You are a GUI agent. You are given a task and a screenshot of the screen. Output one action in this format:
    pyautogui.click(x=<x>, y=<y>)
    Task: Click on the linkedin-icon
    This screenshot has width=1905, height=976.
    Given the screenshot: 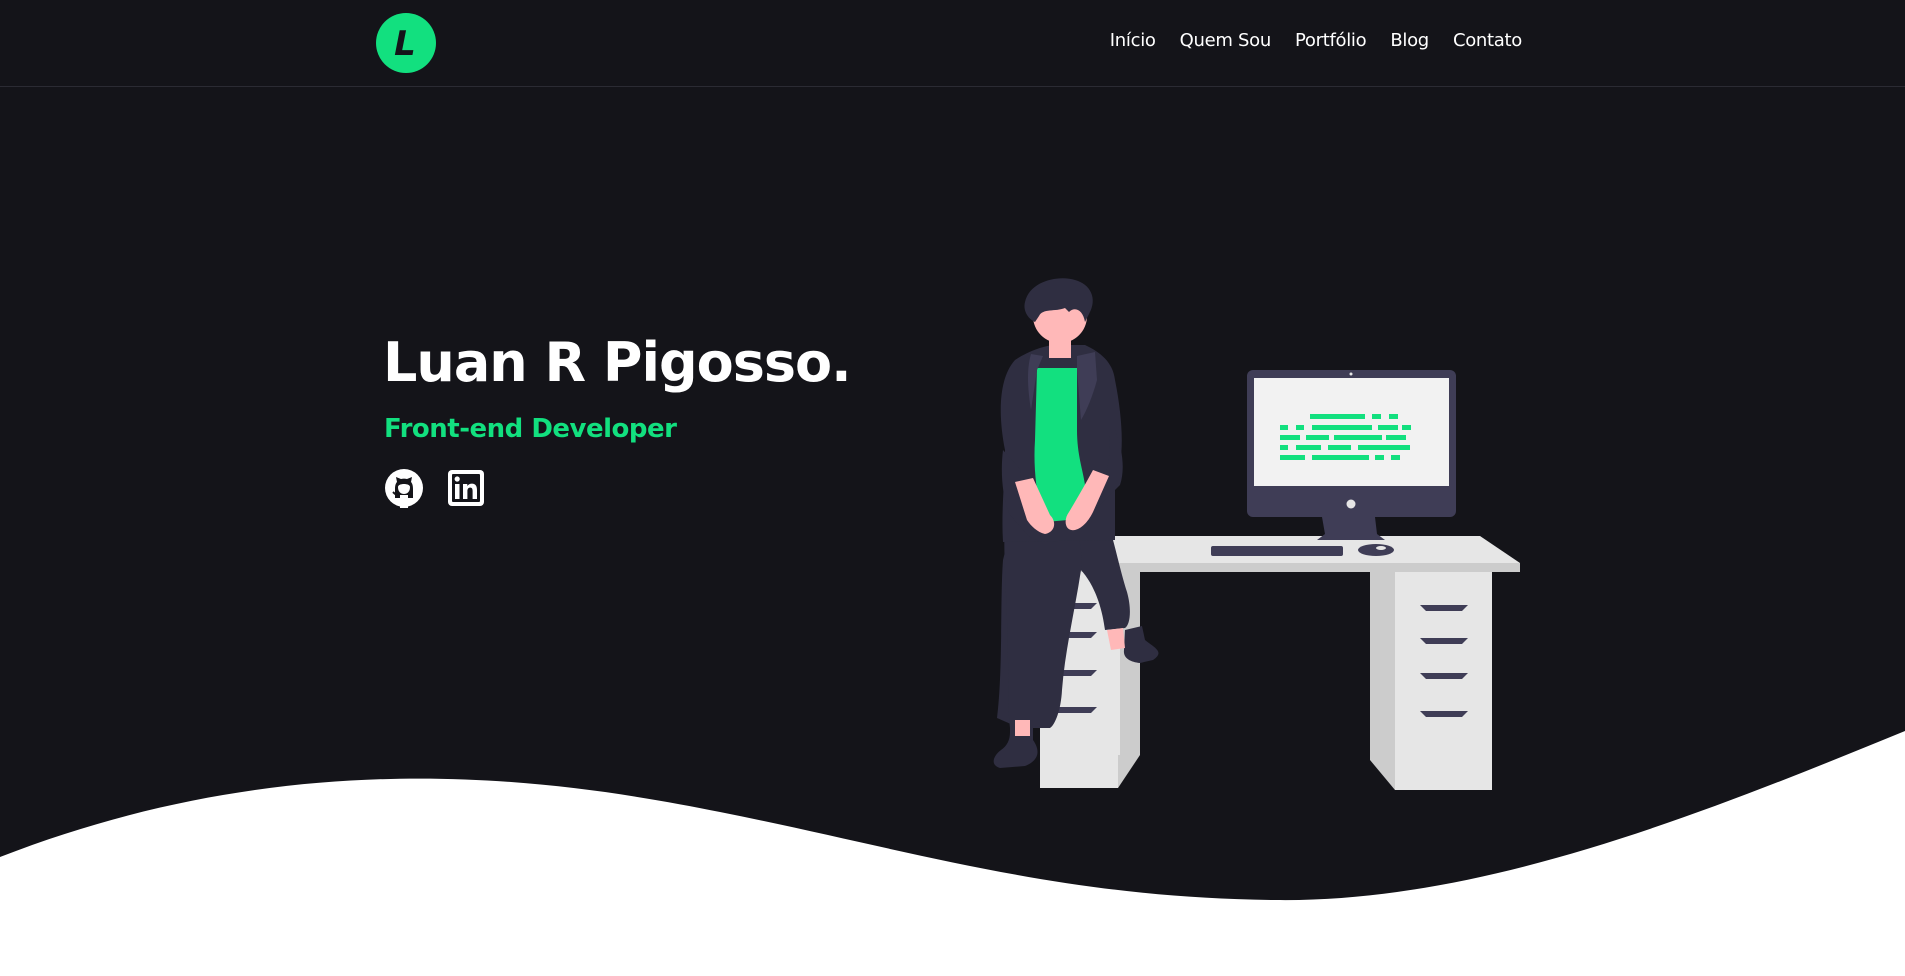 What is the action you would take?
    pyautogui.click(x=466, y=488)
    